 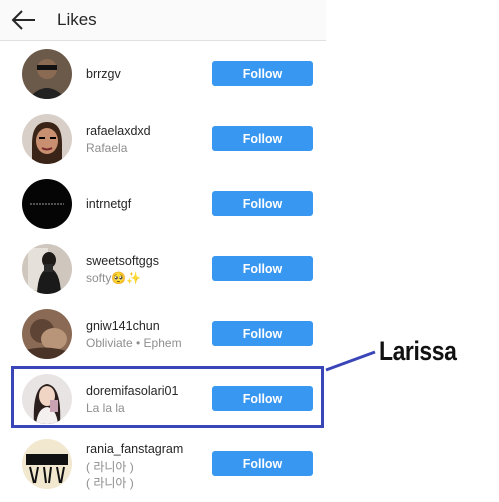 I want to click on annotation-connector-line, so click(x=350, y=361).